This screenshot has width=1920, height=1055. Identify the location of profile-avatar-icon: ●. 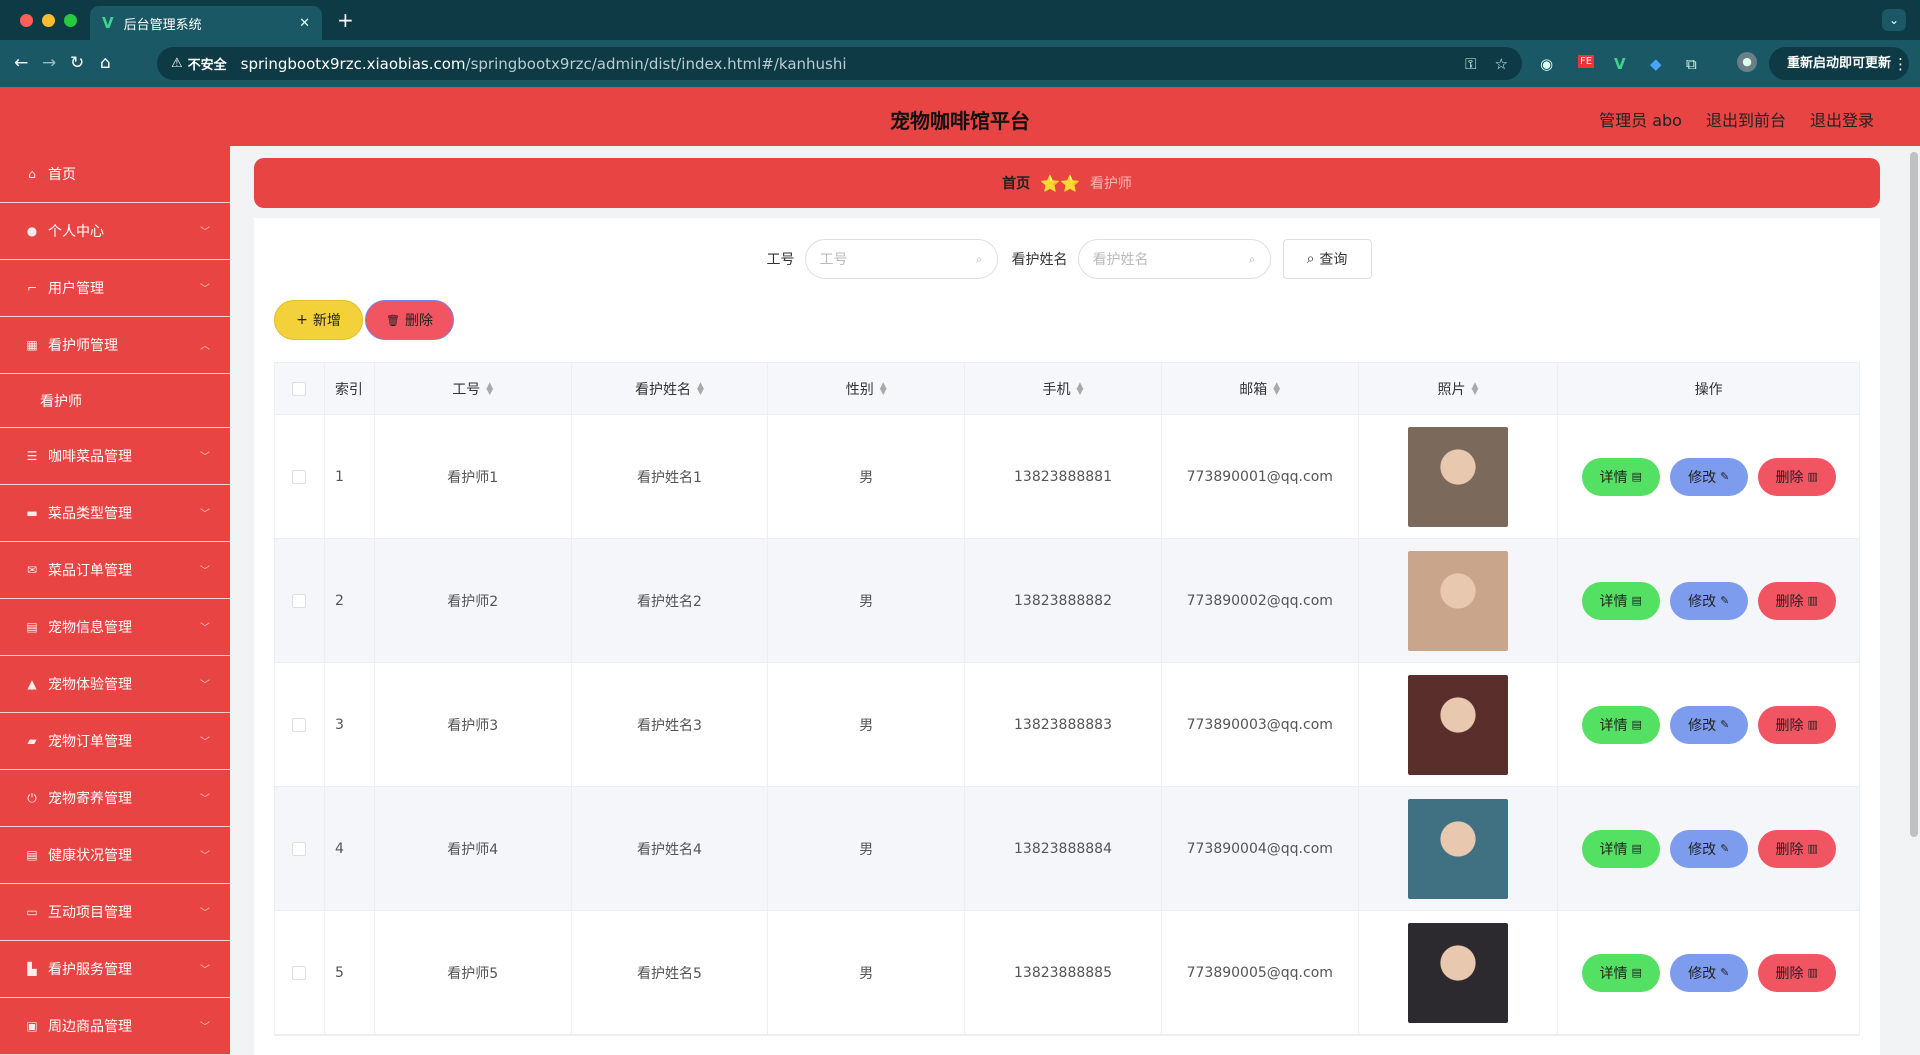
(1747, 62).